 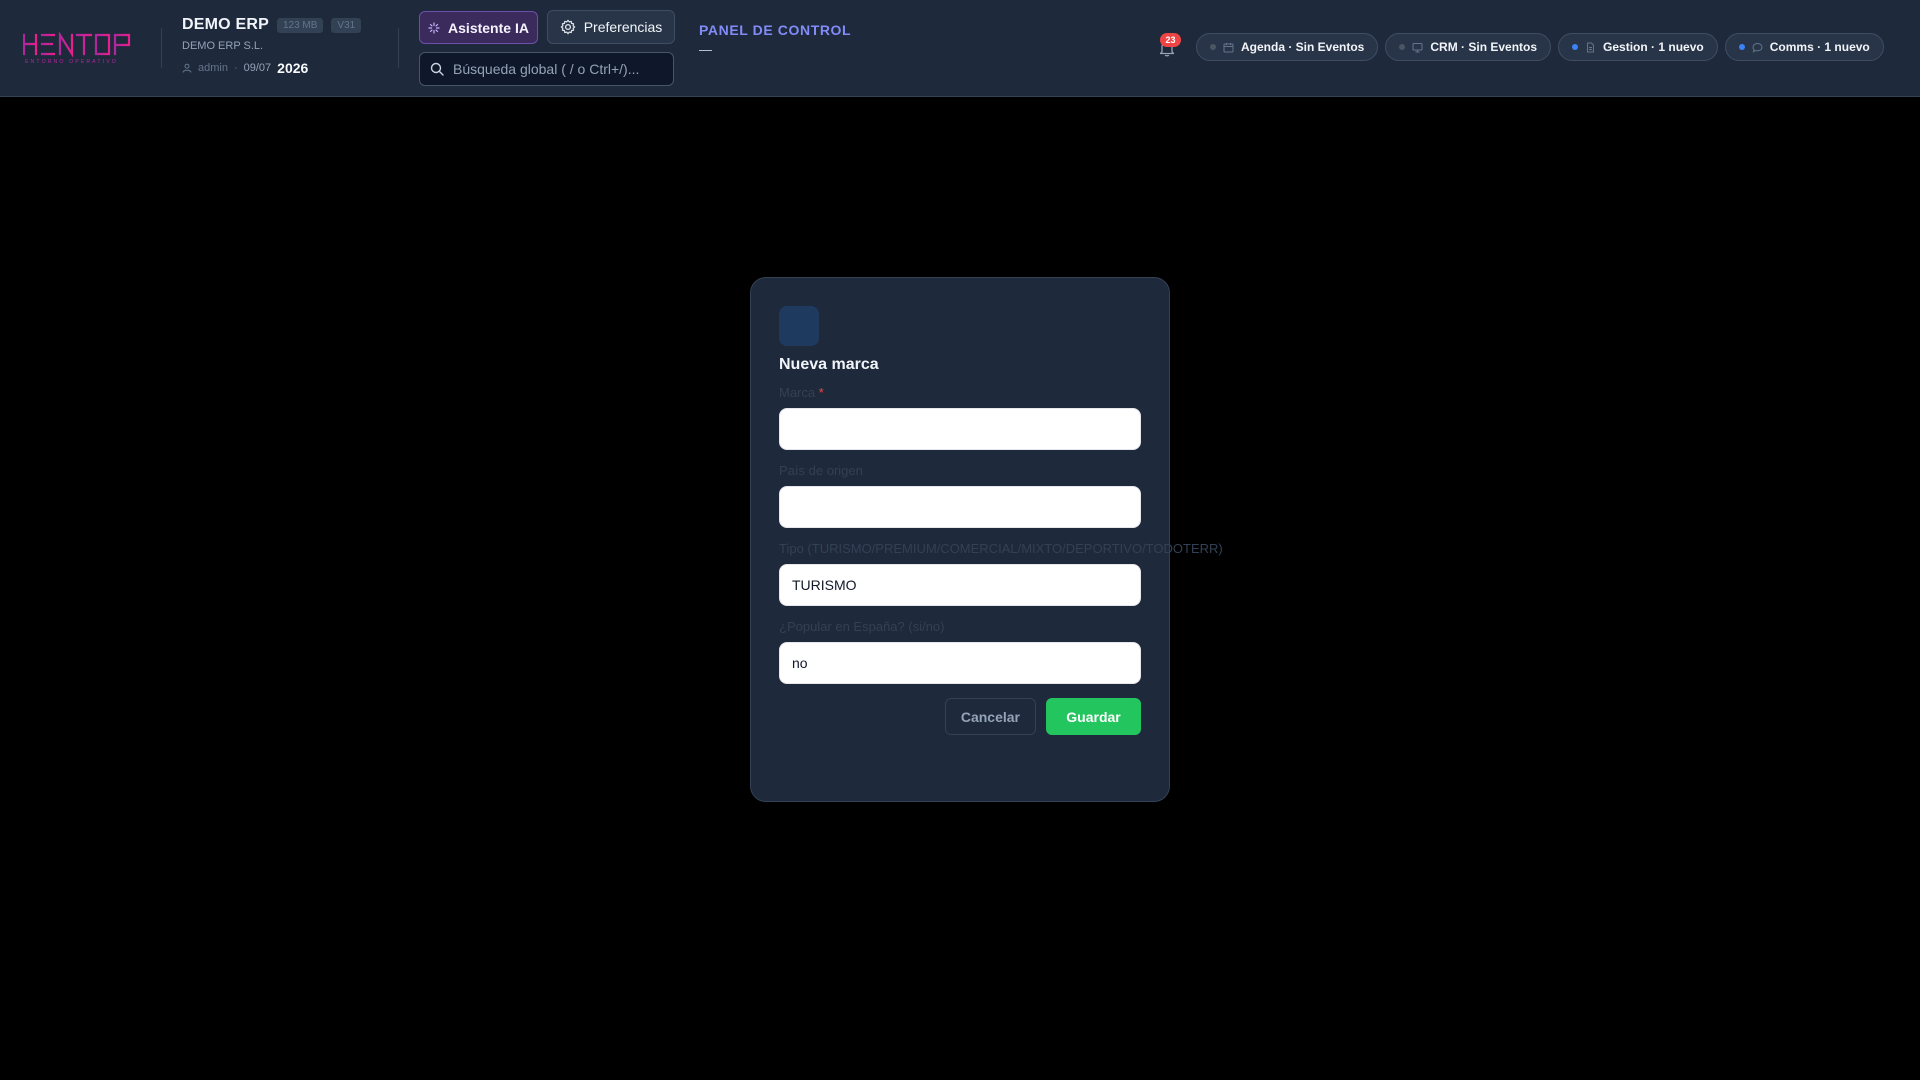 I want to click on company-legal-name: DEMO ERP S.L., so click(x=223, y=46).